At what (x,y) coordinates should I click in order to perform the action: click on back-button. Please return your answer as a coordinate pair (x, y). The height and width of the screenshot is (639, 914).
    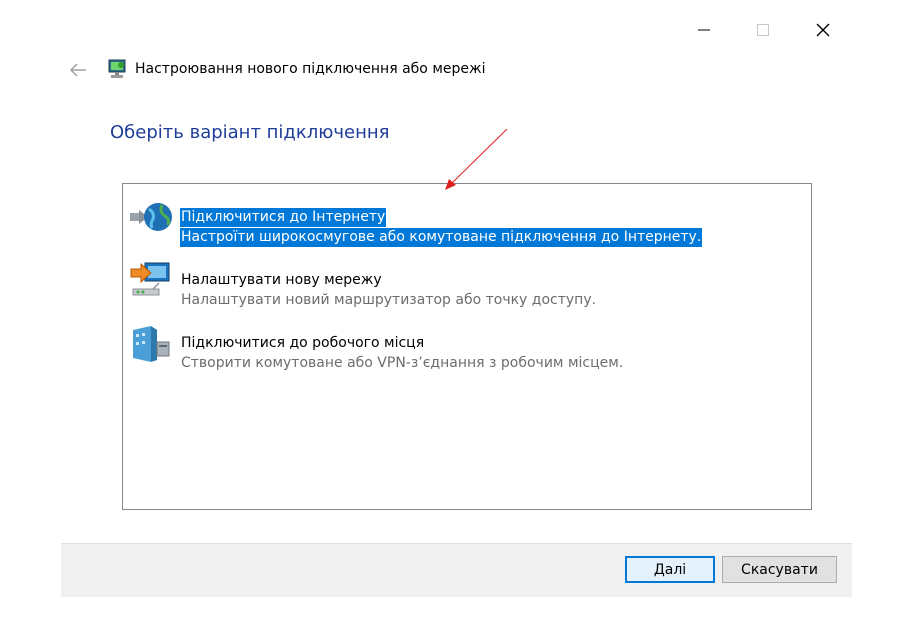
    Looking at the image, I should click on (78, 70).